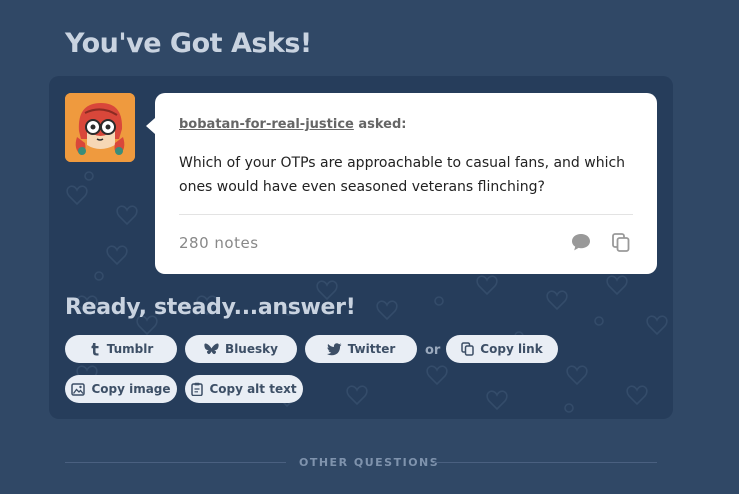  I want to click on copy-link-button-label: Copy link, so click(511, 349).